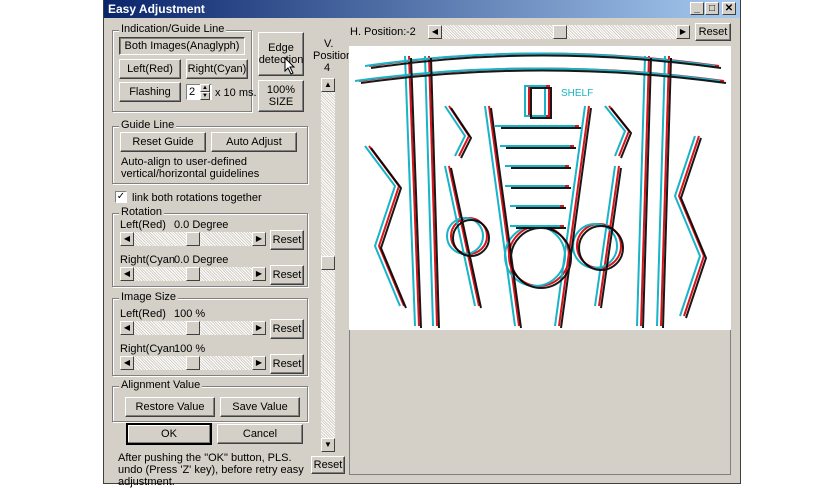  Describe the element at coordinates (170, 407) in the screenshot. I see `restore-value-button: Restore Value` at that location.